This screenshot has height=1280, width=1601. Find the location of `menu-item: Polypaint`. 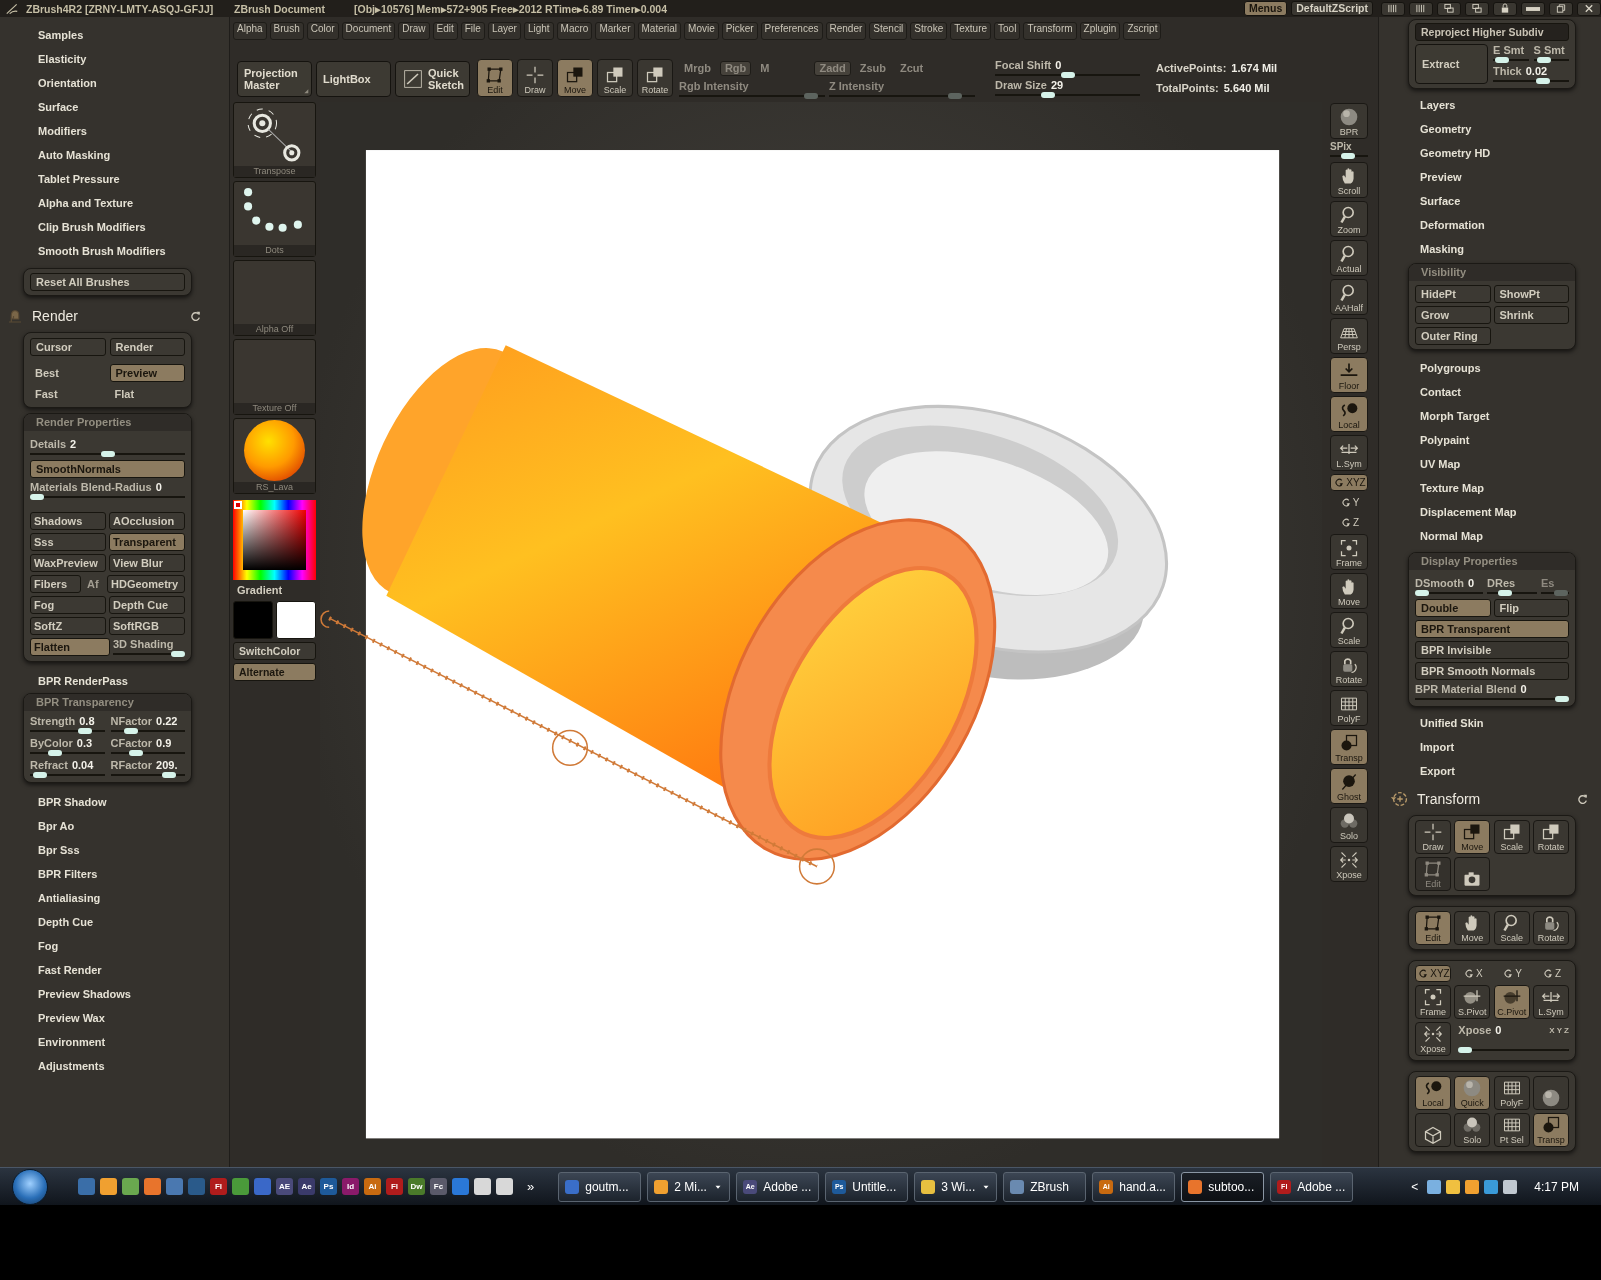

menu-item: Polypaint is located at coordinates (1445, 440).